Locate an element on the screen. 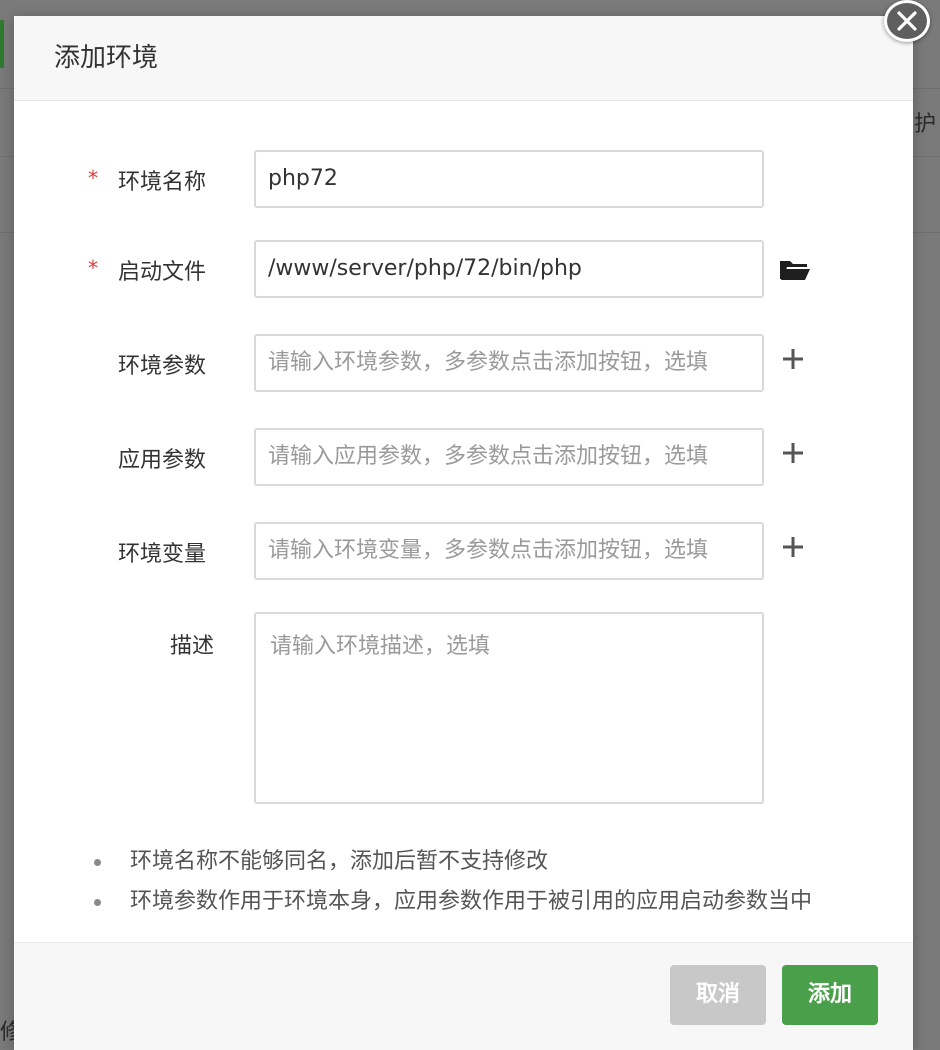 The image size is (940, 1050). dialog-title: 添加环境 is located at coordinates (106, 58).